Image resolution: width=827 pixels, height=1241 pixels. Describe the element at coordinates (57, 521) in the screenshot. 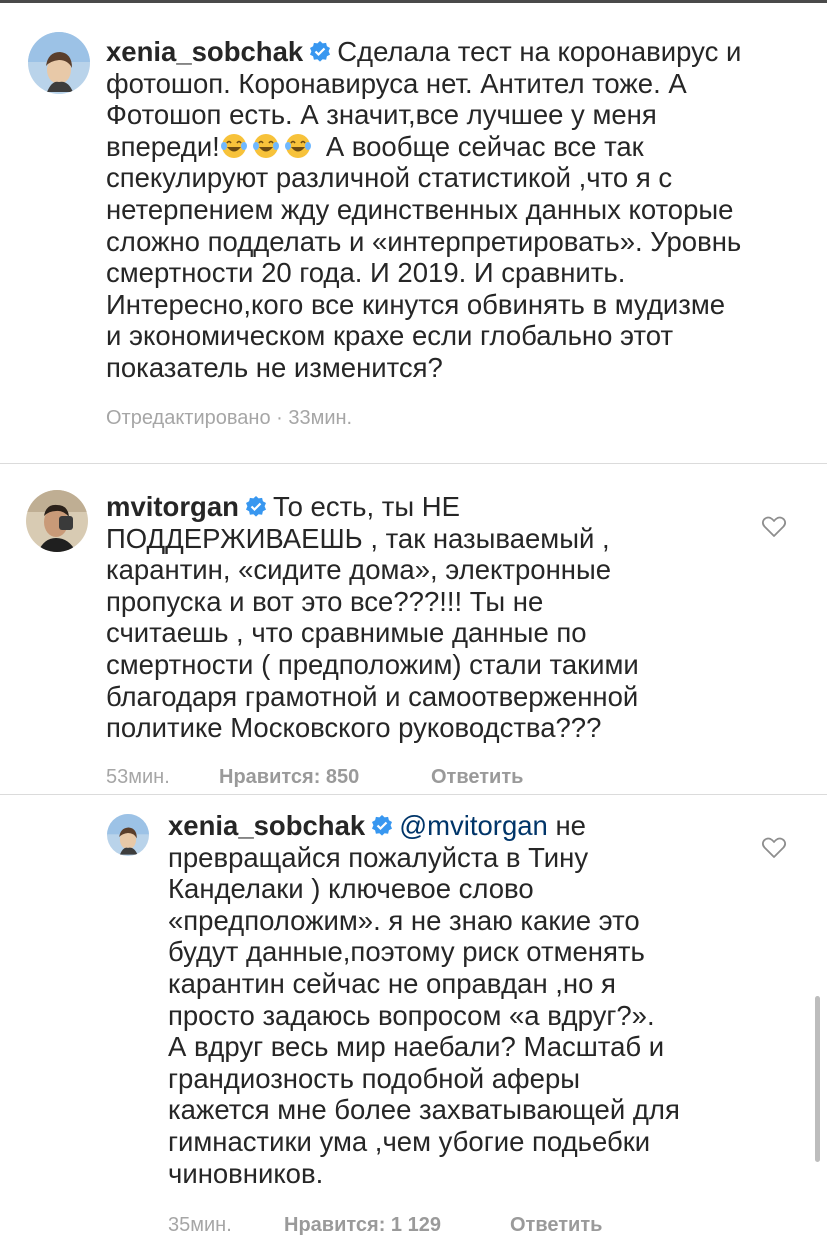

I see `avatar-mvitorgan` at that location.